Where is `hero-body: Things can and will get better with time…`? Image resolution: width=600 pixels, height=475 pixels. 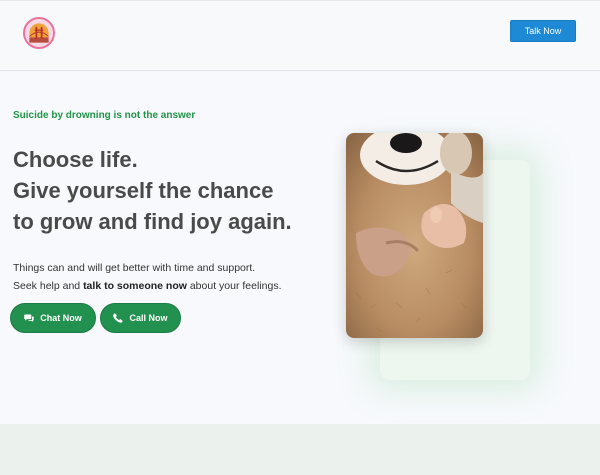
hero-body: Things can and will get better with time… is located at coordinates (163, 277).